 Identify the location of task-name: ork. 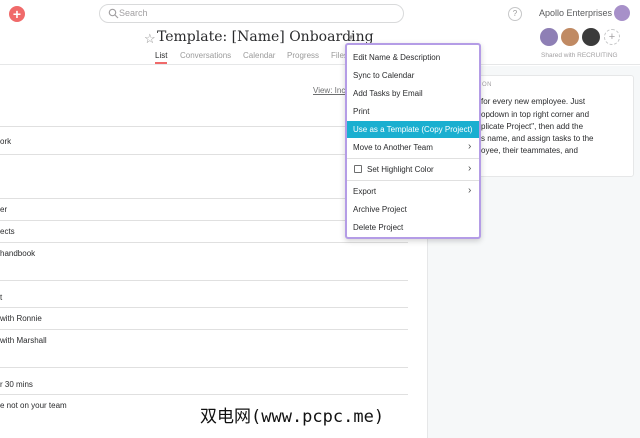
(6, 141).